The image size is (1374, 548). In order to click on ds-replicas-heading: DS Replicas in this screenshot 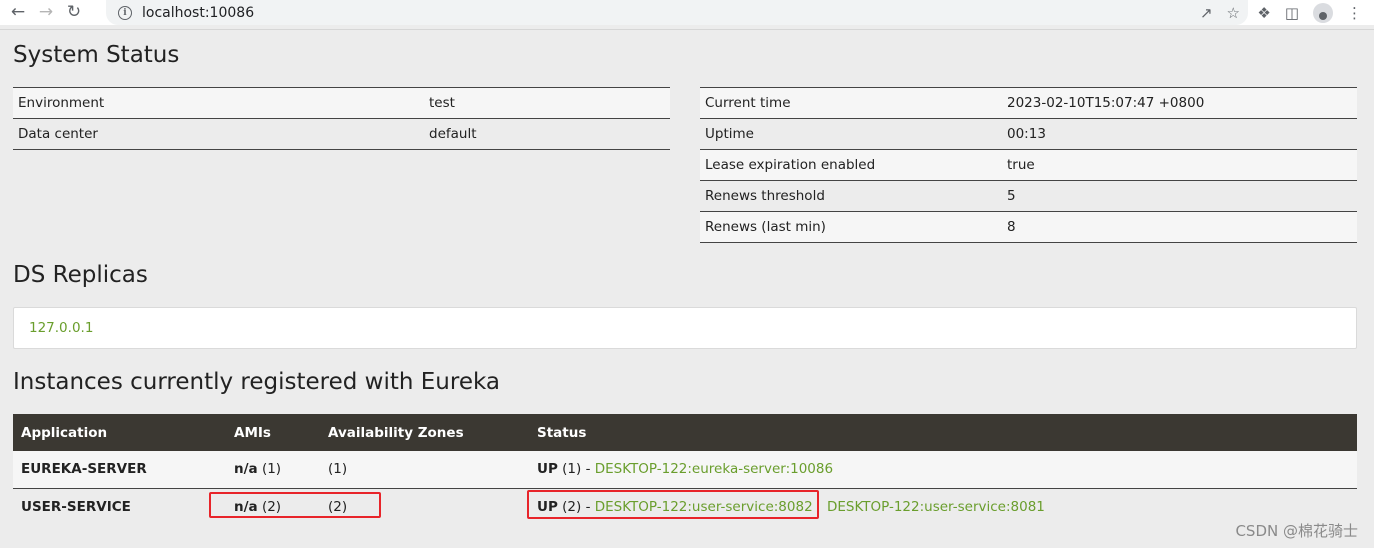, I will do `click(80, 275)`.